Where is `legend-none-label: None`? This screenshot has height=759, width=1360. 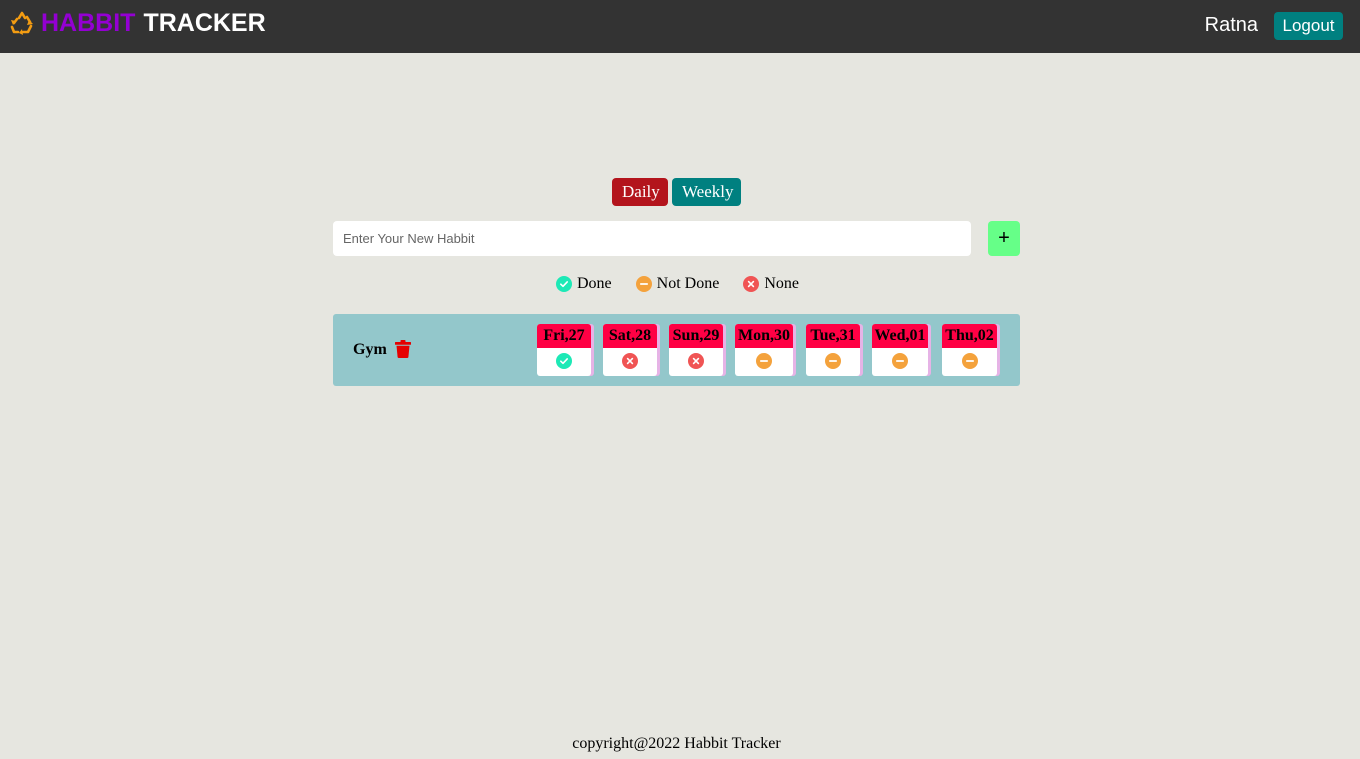
legend-none-label: None is located at coordinates (781, 283).